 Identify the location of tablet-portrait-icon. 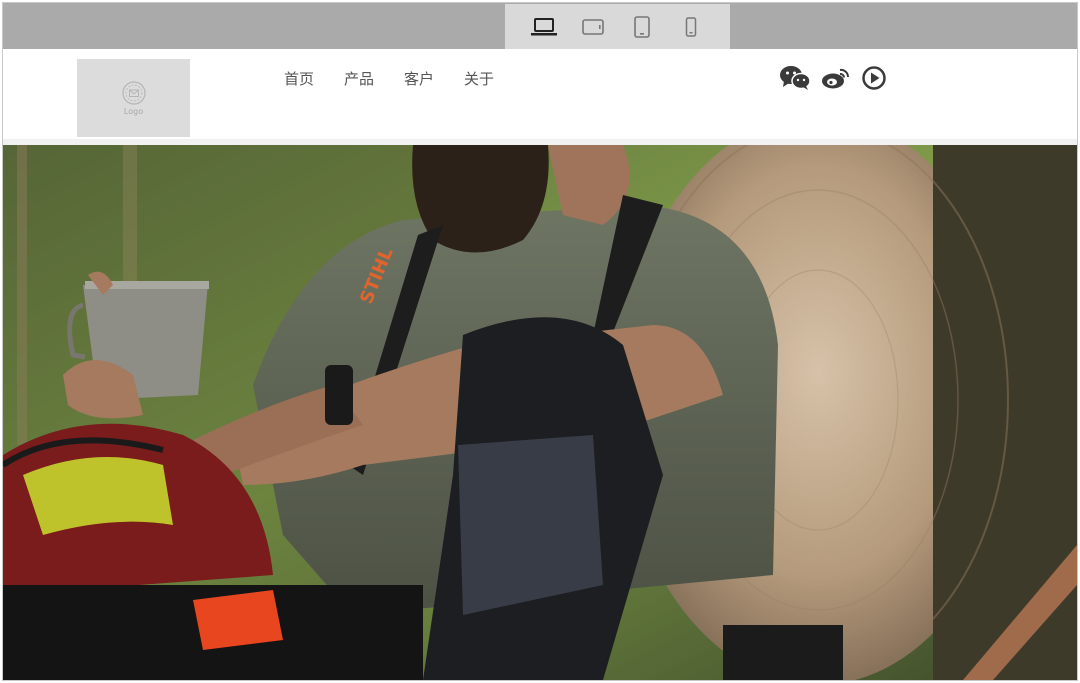
(642, 26).